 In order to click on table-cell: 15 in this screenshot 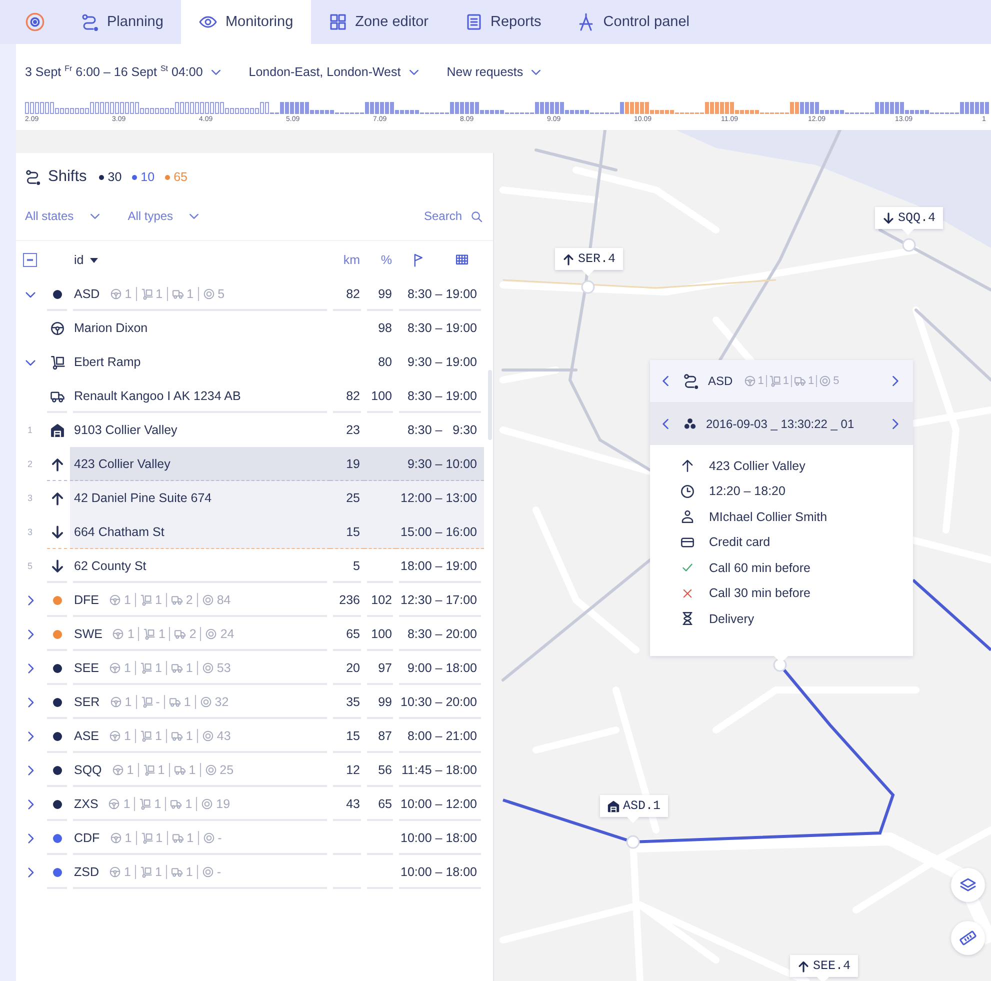, I will do `click(347, 532)`.